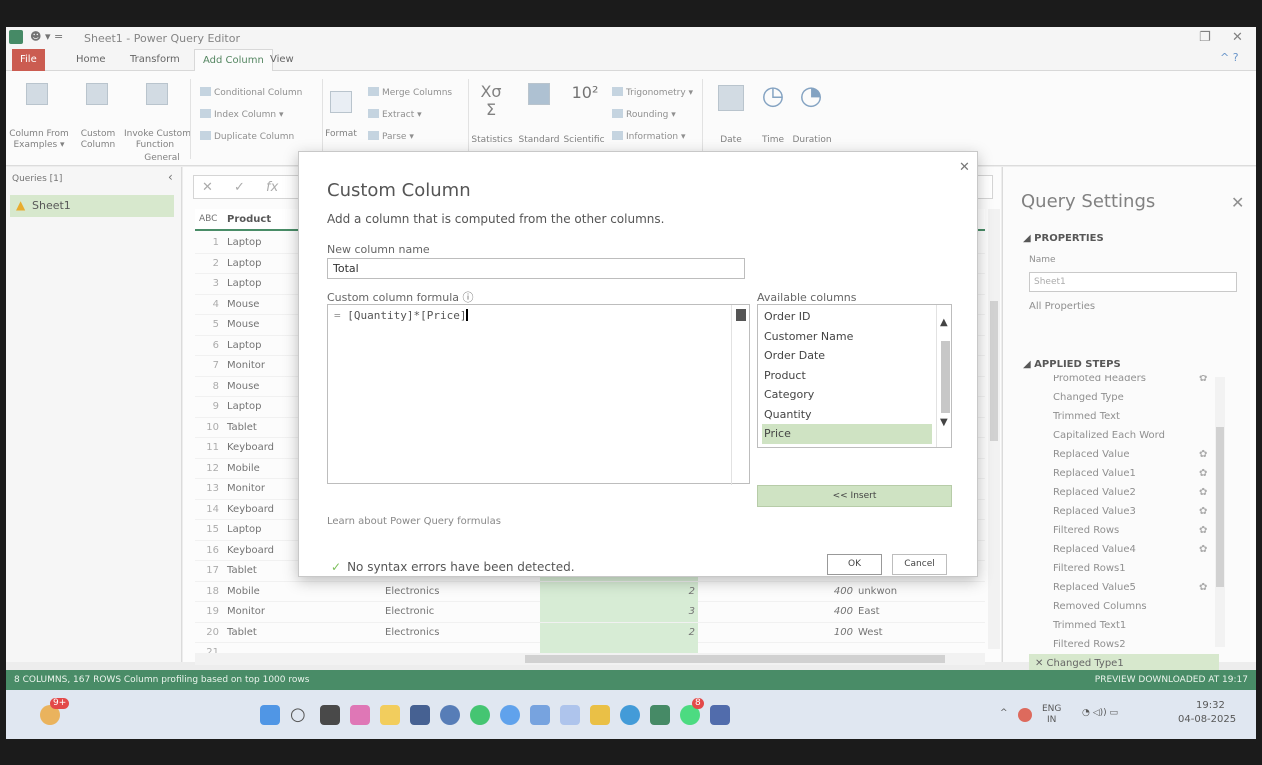  Describe the element at coordinates (847, 376) in the screenshot. I see `available-column-item: Product` at that location.